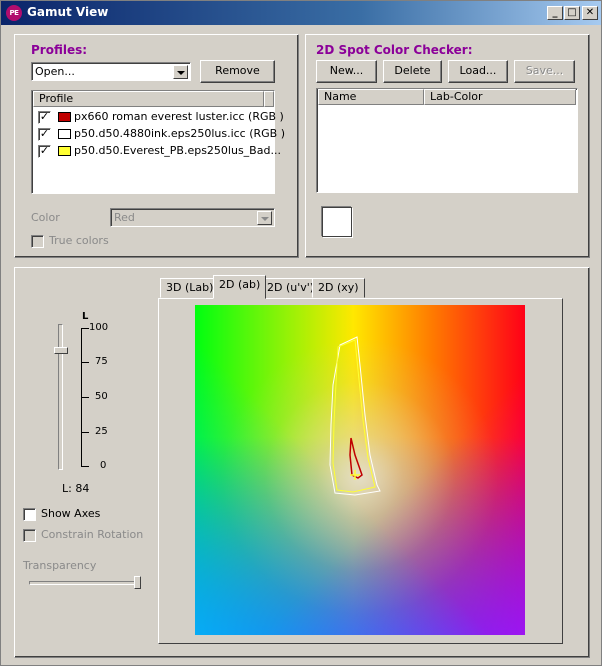 The width and height of the screenshot is (602, 666). What do you see at coordinates (101, 431) in the screenshot?
I see `tick-label: 25` at bounding box center [101, 431].